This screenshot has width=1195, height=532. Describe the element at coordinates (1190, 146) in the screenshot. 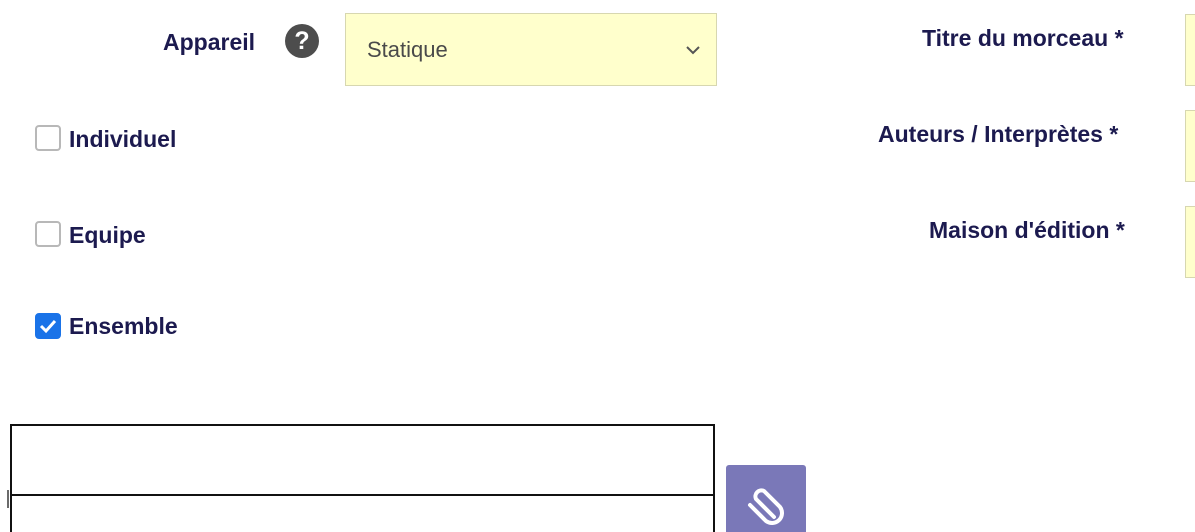

I see `authors-input` at that location.